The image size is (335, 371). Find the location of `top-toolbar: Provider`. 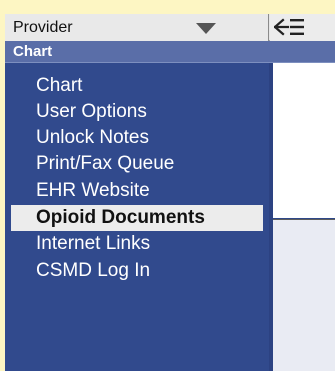

top-toolbar: Provider is located at coordinates (170, 27).